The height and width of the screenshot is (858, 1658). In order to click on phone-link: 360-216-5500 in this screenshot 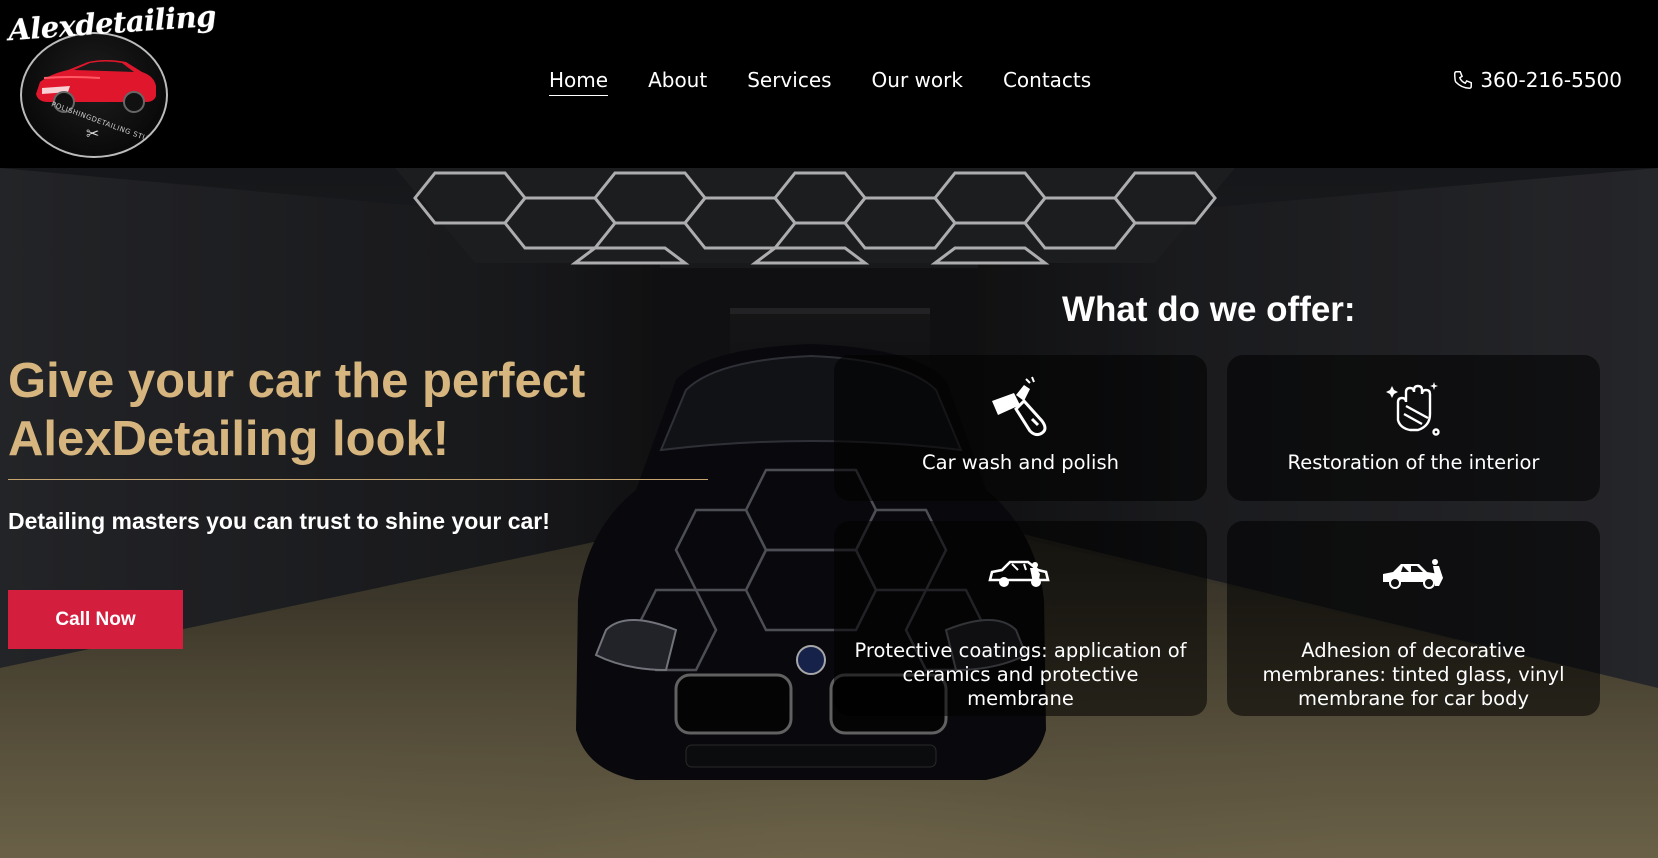, I will do `click(1537, 80)`.